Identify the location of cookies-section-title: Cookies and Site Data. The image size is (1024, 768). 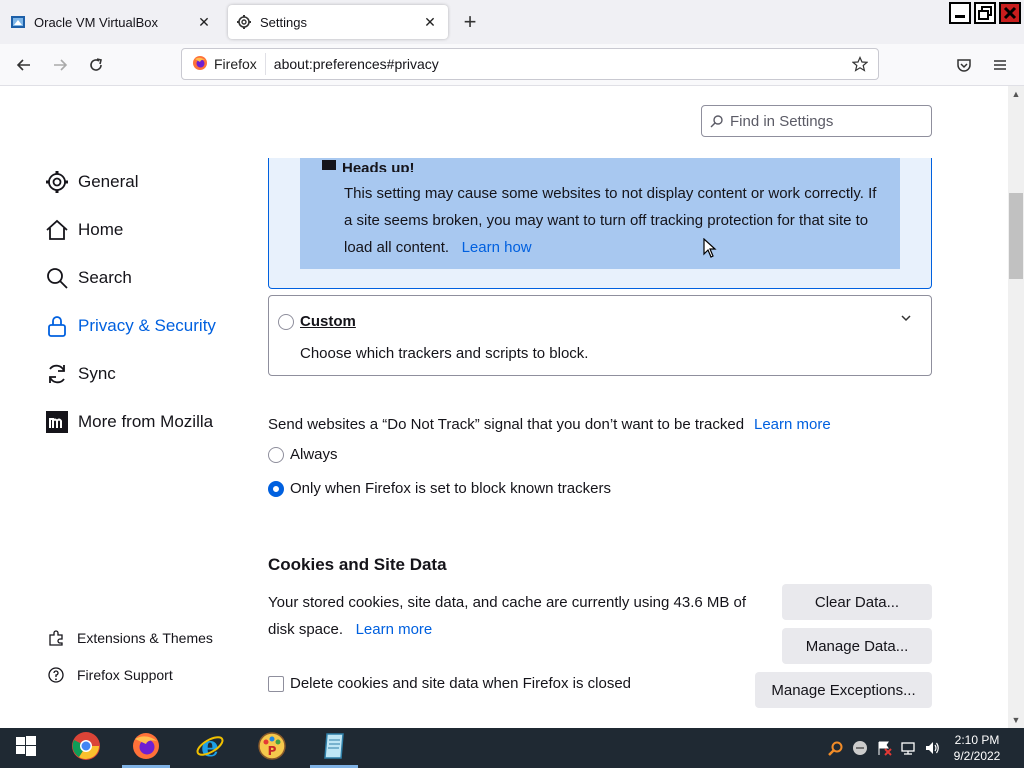
(357, 564).